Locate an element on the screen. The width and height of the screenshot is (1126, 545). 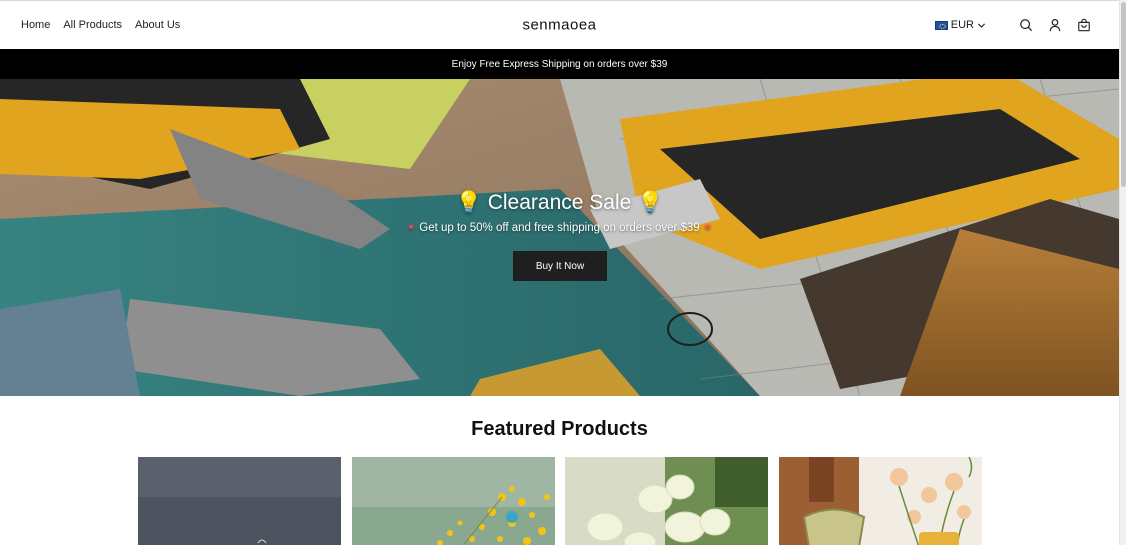
site-header: Home All Products About Us senmaoea EUR is located at coordinates (559, 24).